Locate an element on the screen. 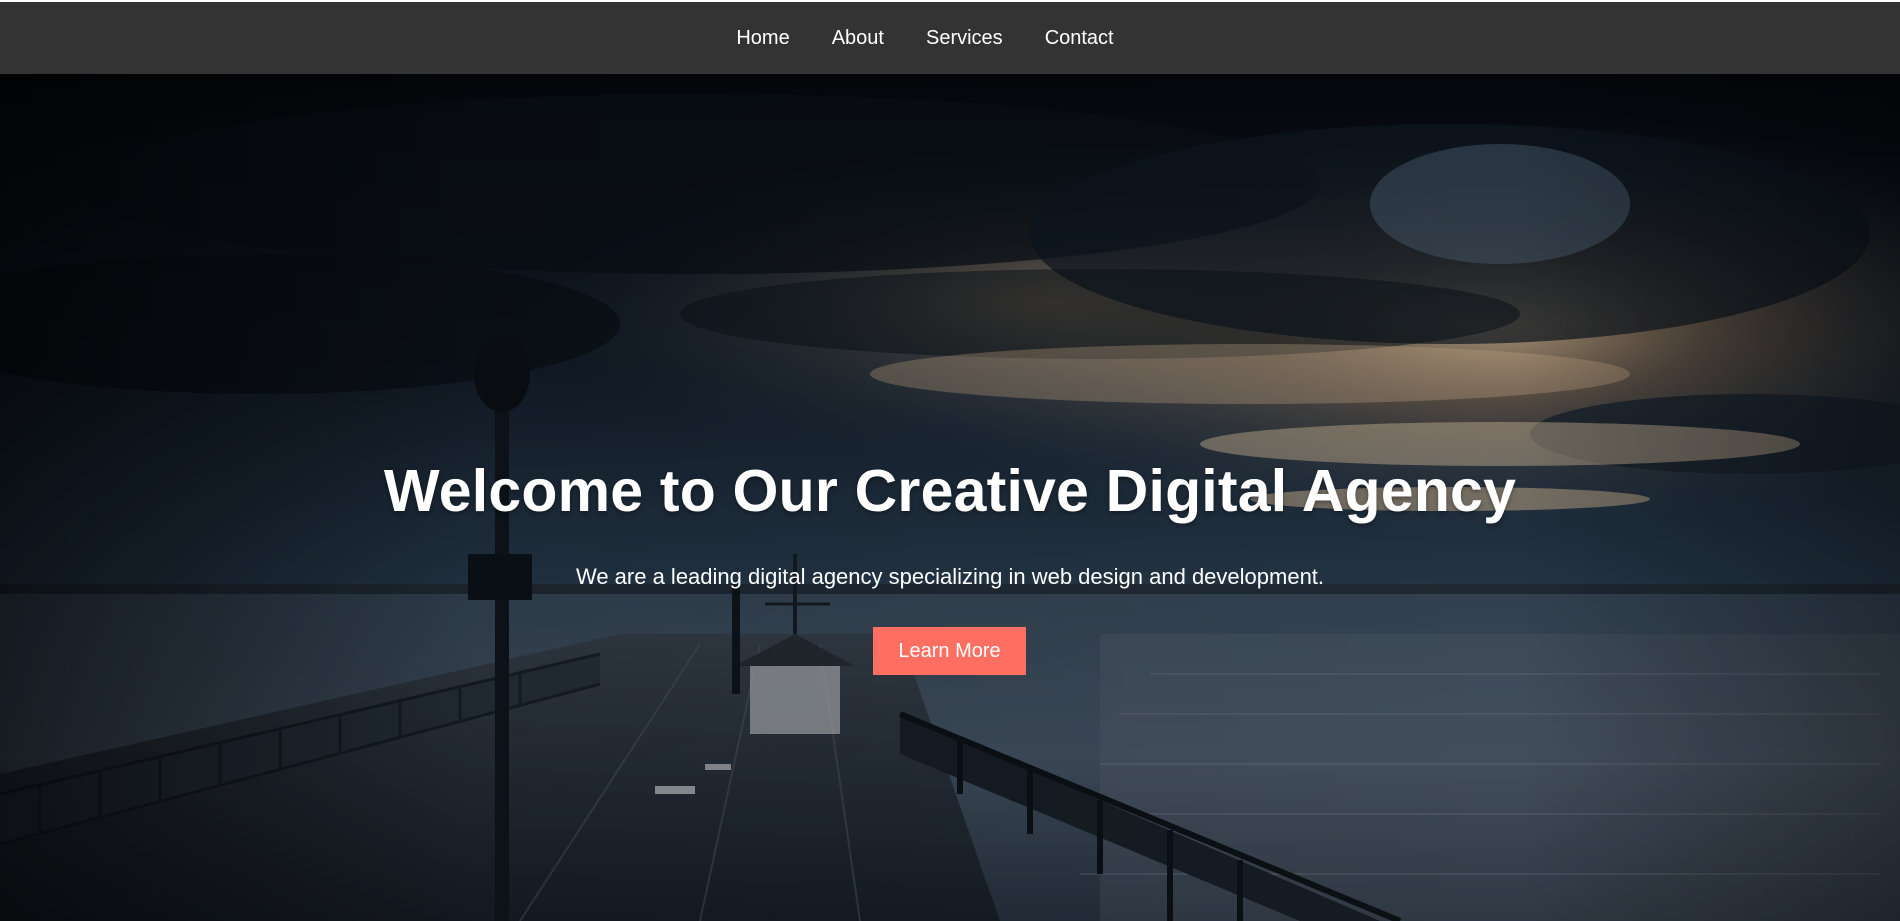 The height and width of the screenshot is (921, 1900). nav-item-services: Services is located at coordinates (964, 38).